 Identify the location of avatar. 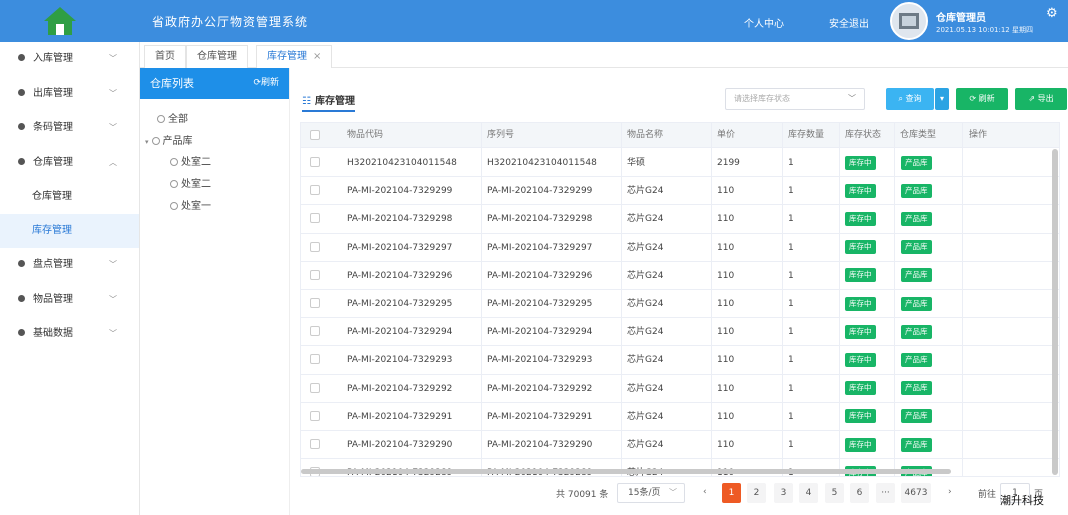
(909, 21).